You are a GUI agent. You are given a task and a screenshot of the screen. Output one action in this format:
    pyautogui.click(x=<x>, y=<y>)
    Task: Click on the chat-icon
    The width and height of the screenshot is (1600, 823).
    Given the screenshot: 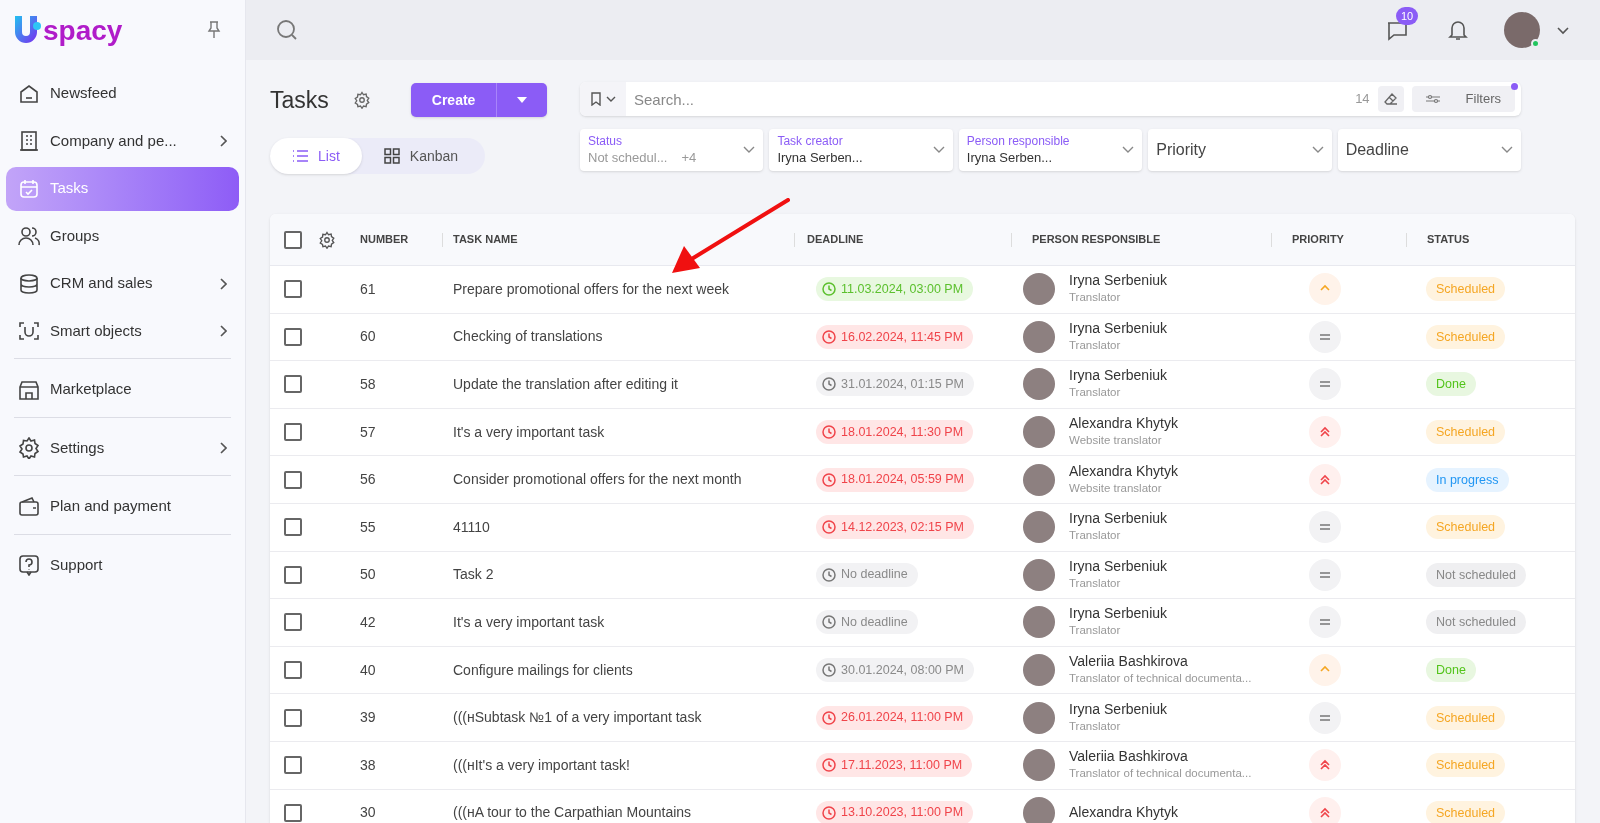 What is the action you would take?
    pyautogui.click(x=1397, y=30)
    